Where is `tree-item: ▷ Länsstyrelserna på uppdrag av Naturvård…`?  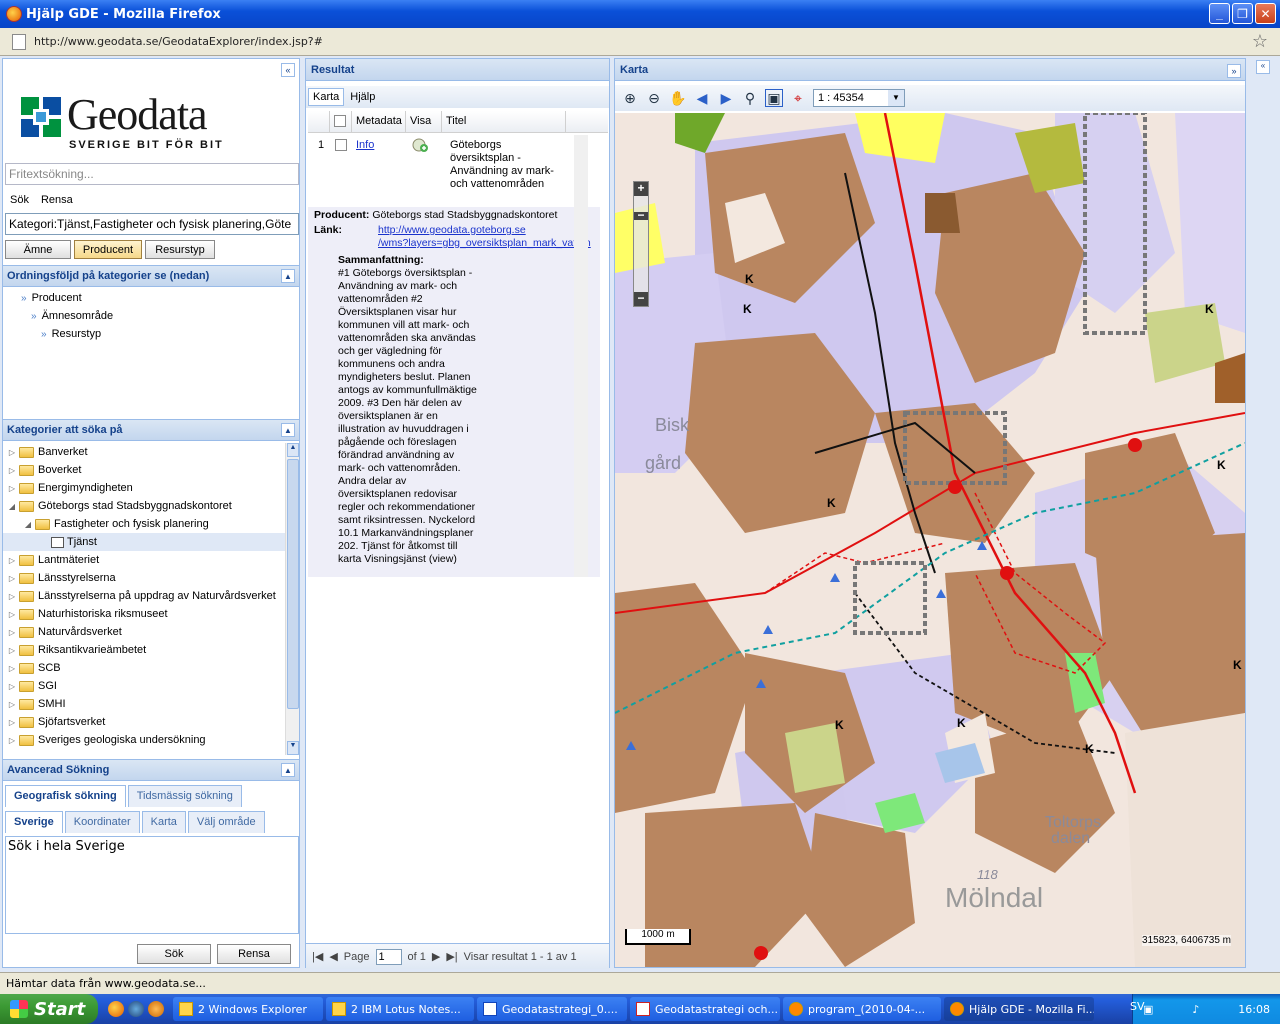
tree-item: ▷ Länsstyrelserna på uppdrag av Naturvård… is located at coordinates (144, 596).